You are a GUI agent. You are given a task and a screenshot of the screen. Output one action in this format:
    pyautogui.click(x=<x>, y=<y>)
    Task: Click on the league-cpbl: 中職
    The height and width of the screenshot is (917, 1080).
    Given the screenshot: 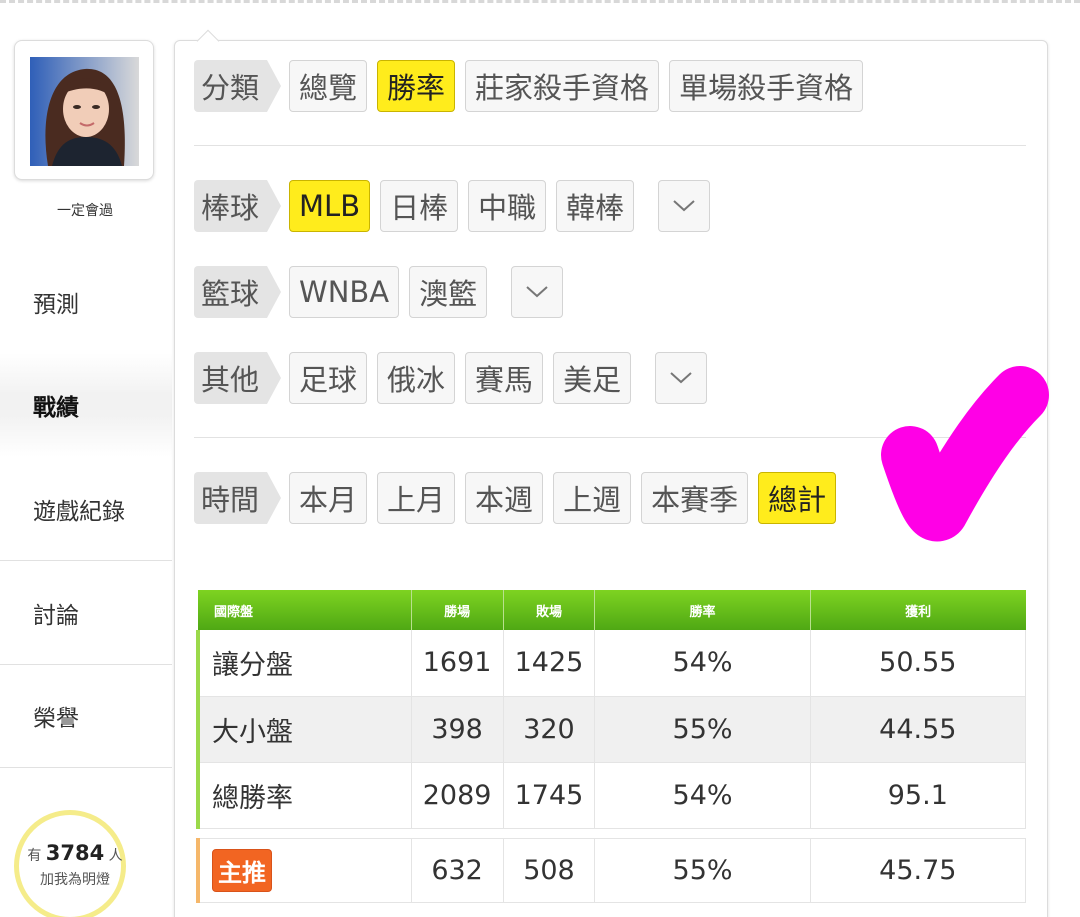 What is the action you would take?
    pyautogui.click(x=507, y=206)
    